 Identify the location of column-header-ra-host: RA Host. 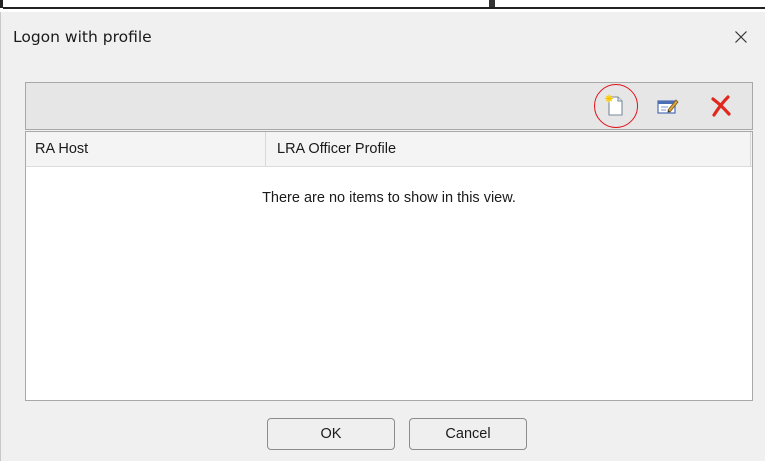
(146, 149).